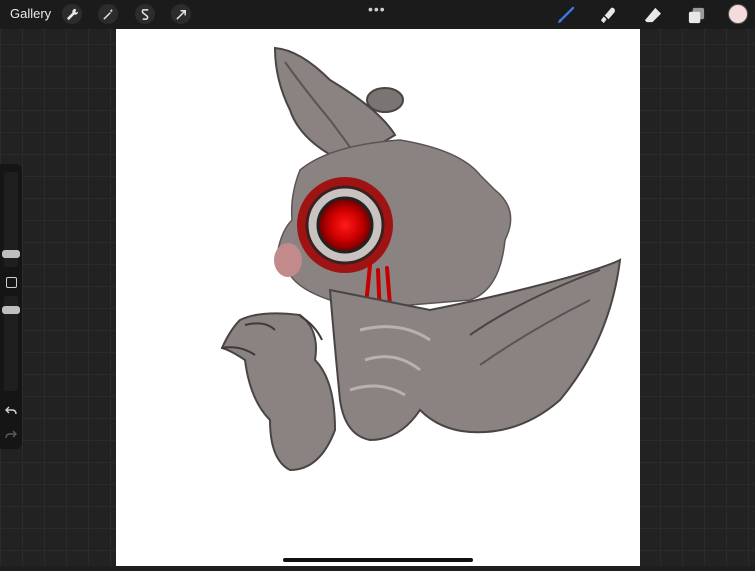 Image resolution: width=755 pixels, height=571 pixels. I want to click on selection-icon, so click(145, 14).